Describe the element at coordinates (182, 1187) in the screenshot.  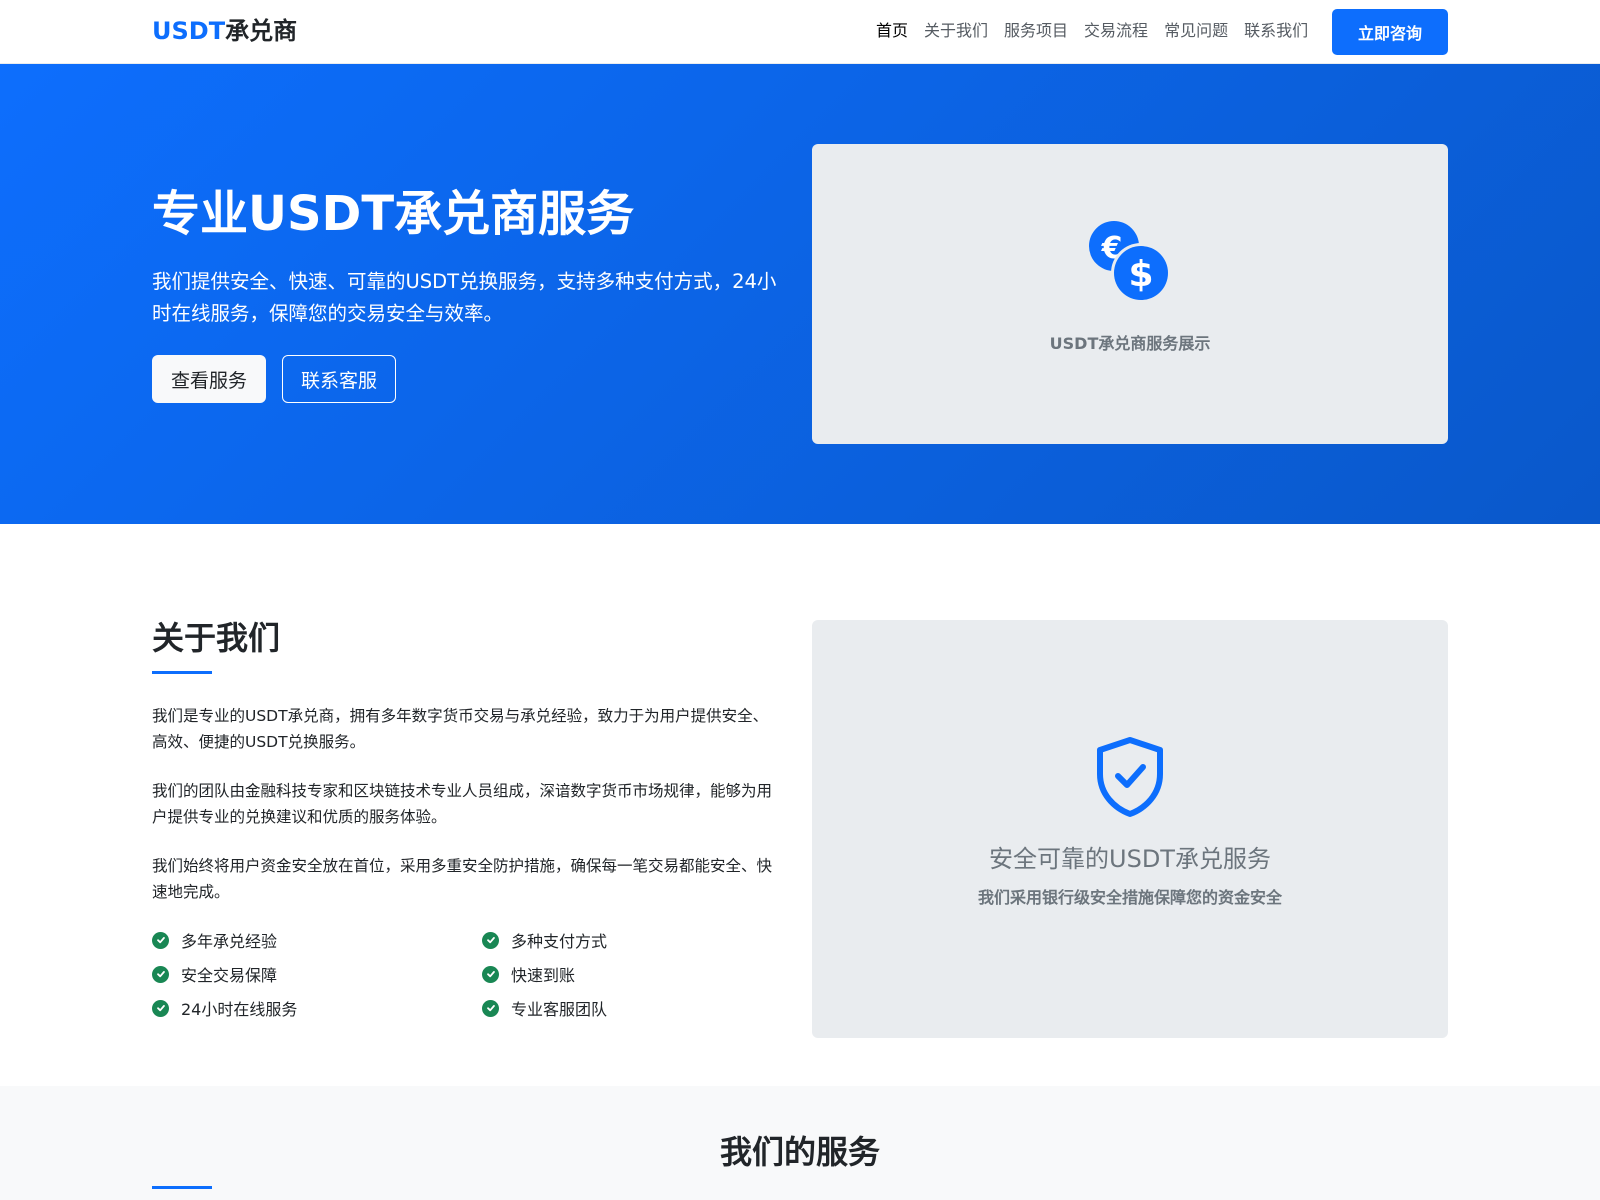
I see `services-title-underline` at that location.